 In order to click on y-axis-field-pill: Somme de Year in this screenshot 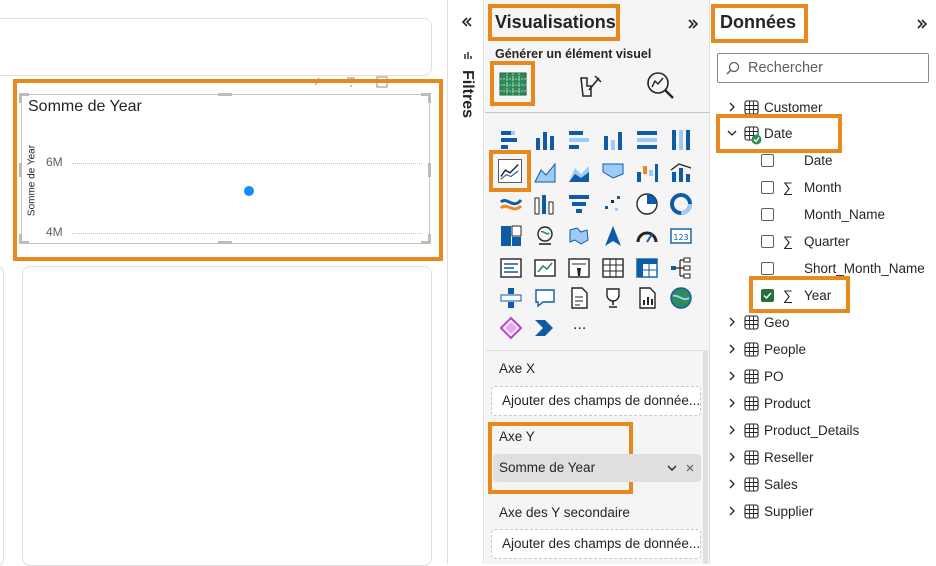, I will do `click(597, 468)`.